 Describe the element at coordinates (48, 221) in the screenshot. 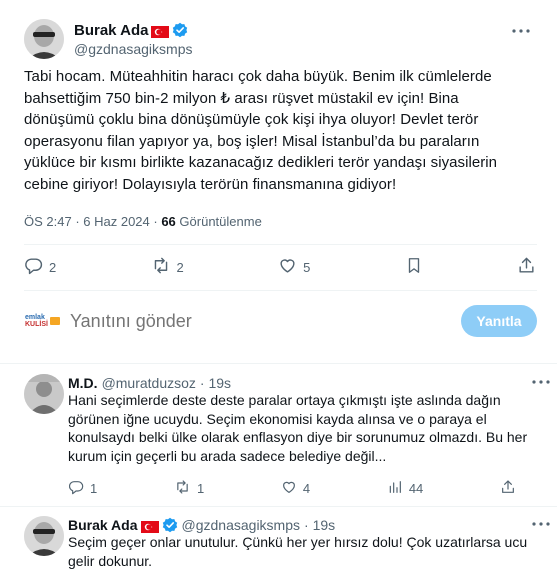

I see `tweet-time: ÖS 2:47` at that location.